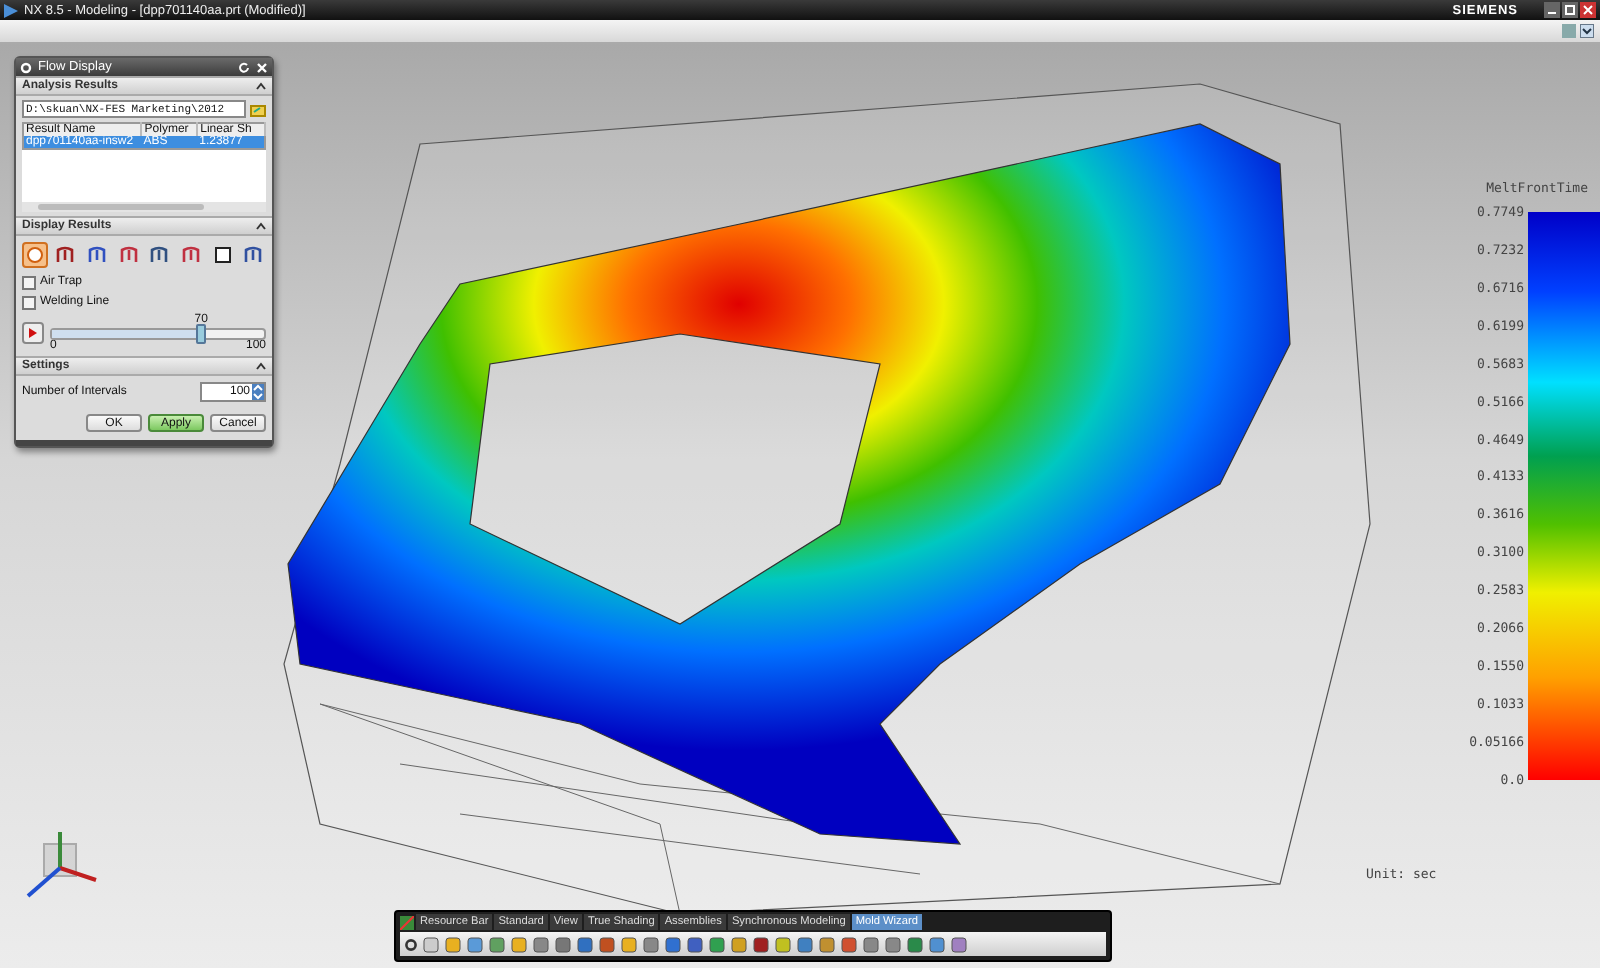 The height and width of the screenshot is (968, 1600). What do you see at coordinates (201, 334) in the screenshot?
I see `slider-thumb` at bounding box center [201, 334].